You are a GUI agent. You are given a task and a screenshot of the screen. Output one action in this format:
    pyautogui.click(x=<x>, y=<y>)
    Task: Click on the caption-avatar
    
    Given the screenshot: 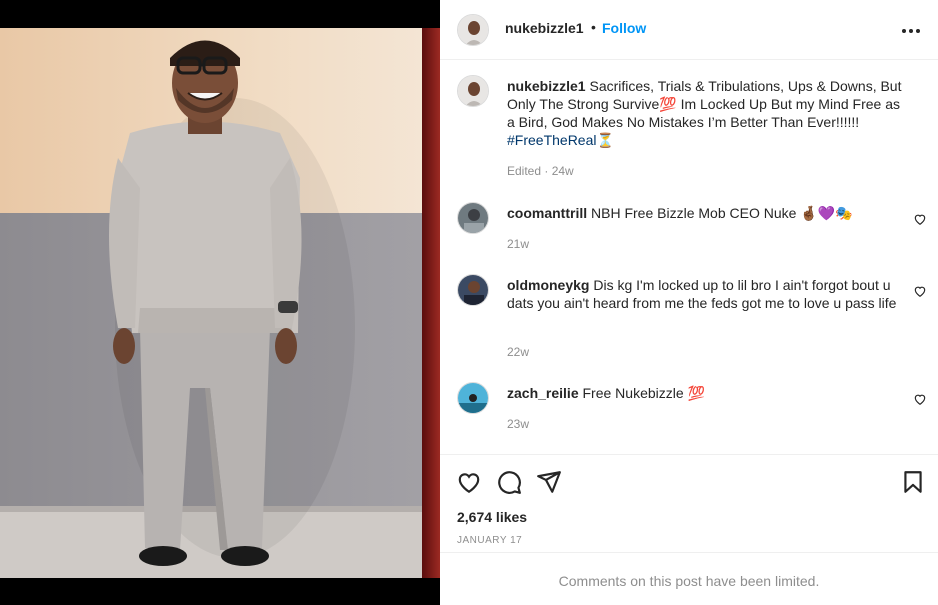 What is the action you would take?
    pyautogui.click(x=473, y=91)
    